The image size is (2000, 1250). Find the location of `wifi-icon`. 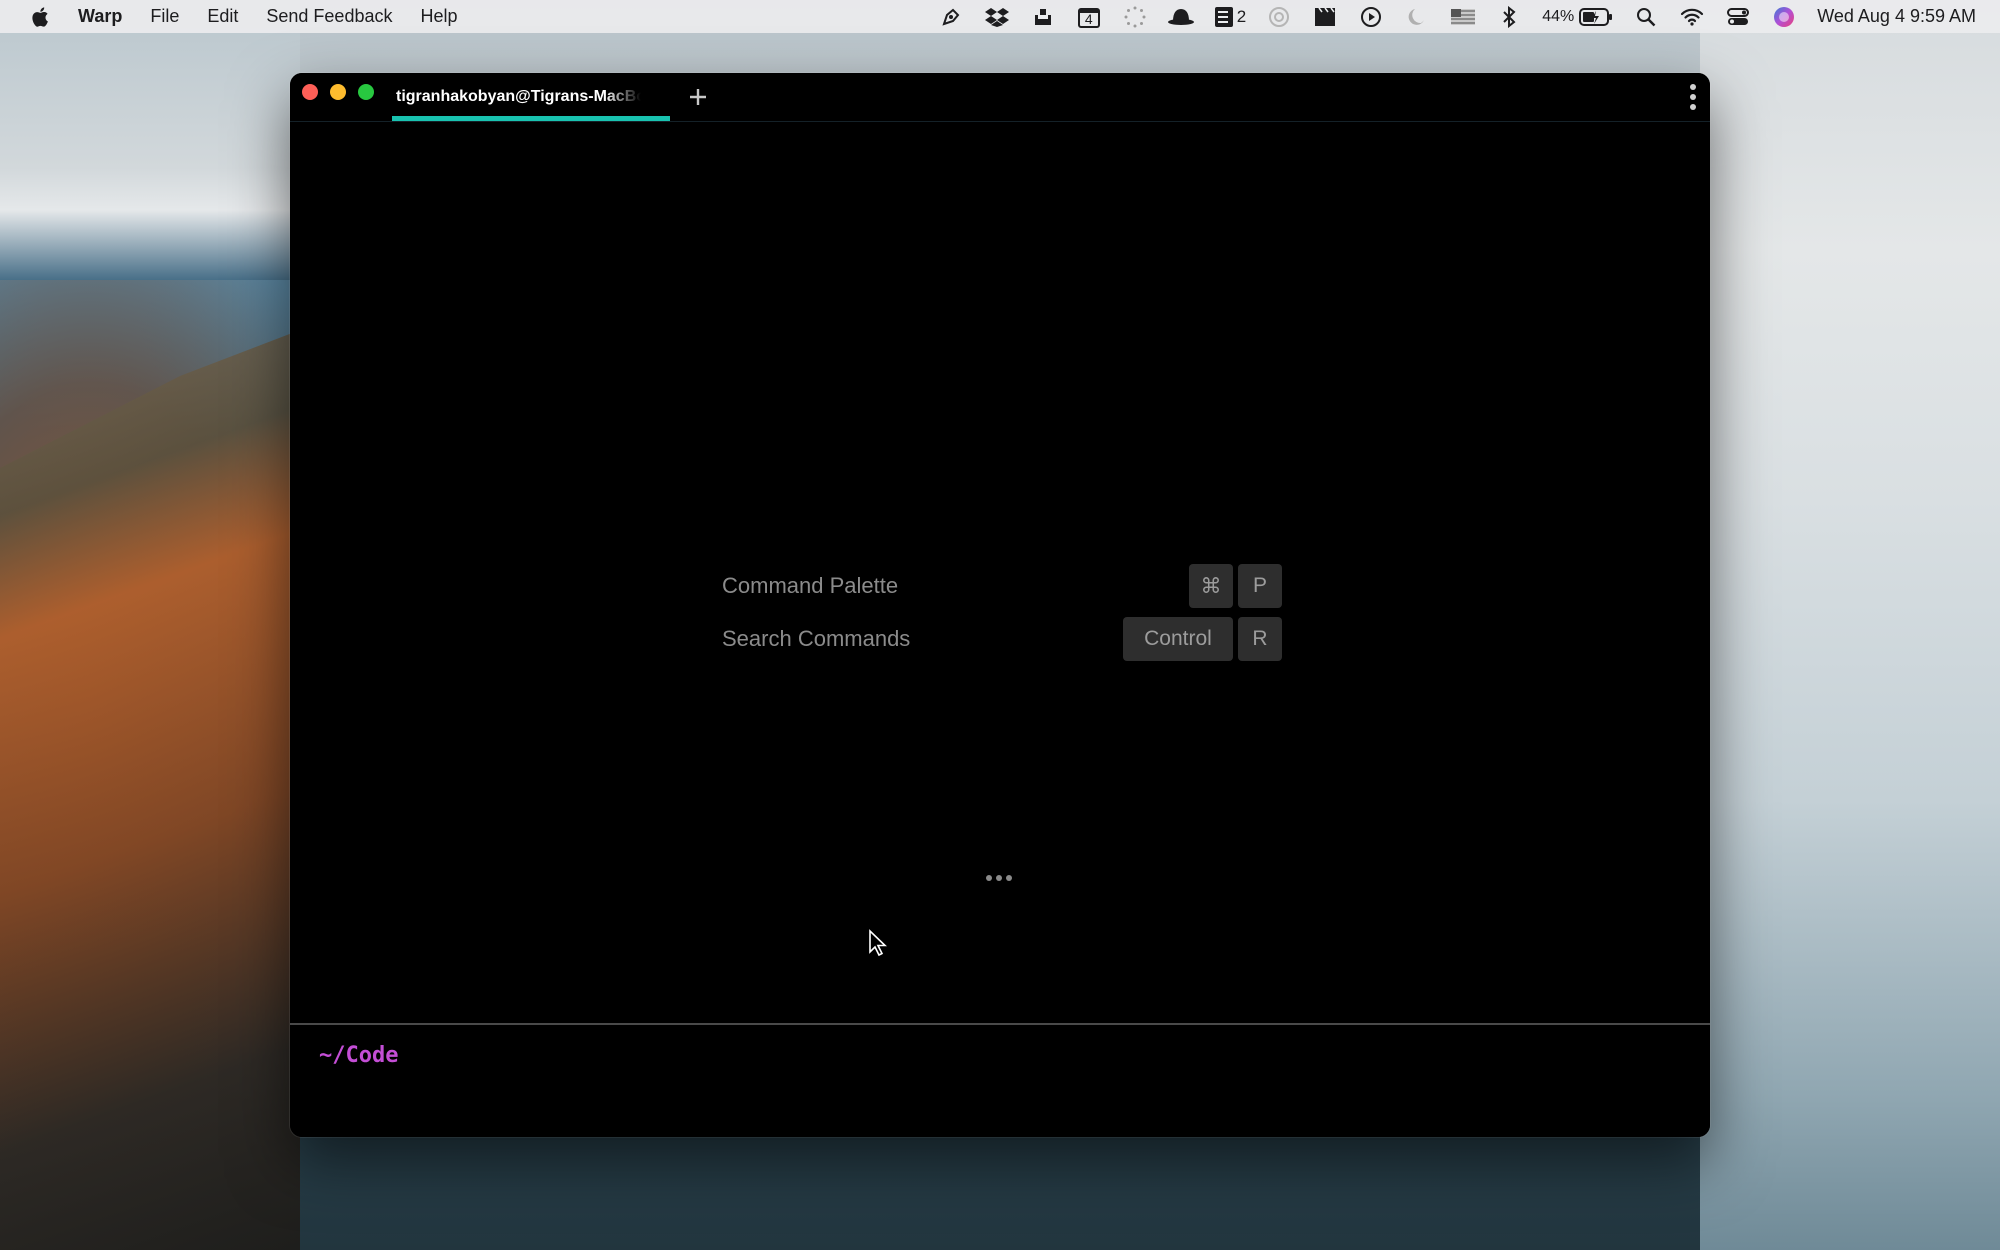

wifi-icon is located at coordinates (1692, 16).